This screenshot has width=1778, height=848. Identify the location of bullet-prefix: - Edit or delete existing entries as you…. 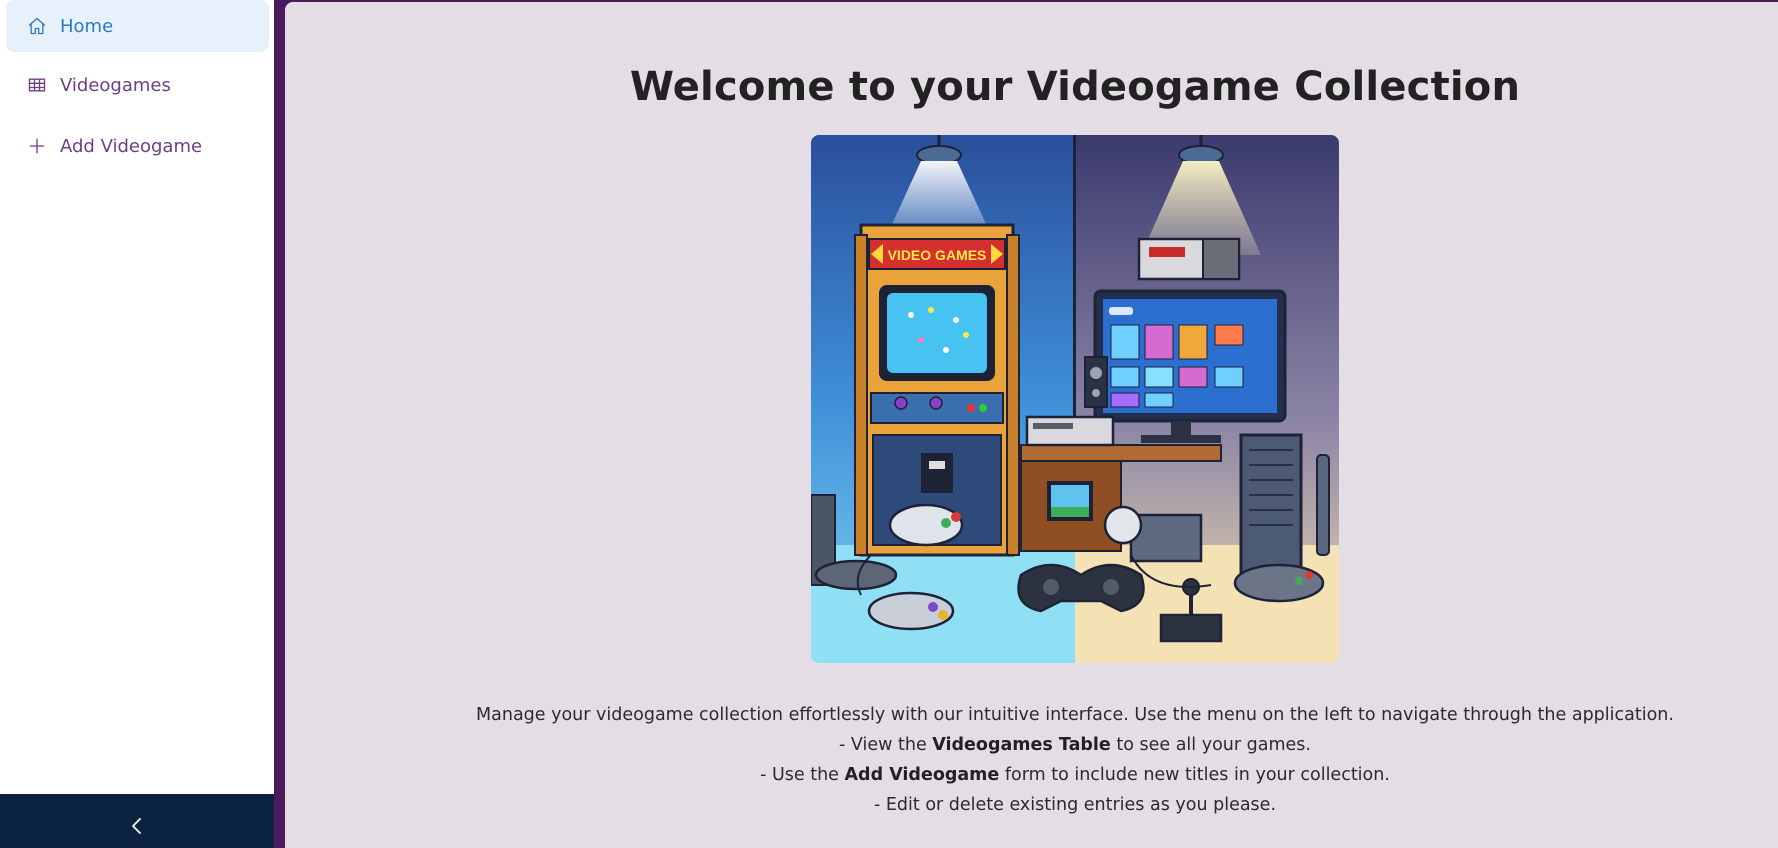
(1075, 805).